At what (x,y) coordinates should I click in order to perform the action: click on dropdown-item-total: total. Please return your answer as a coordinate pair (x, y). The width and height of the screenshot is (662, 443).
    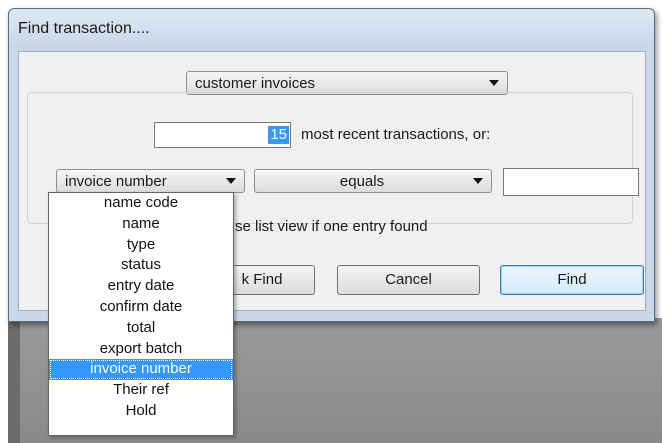
    Looking at the image, I should click on (141, 328).